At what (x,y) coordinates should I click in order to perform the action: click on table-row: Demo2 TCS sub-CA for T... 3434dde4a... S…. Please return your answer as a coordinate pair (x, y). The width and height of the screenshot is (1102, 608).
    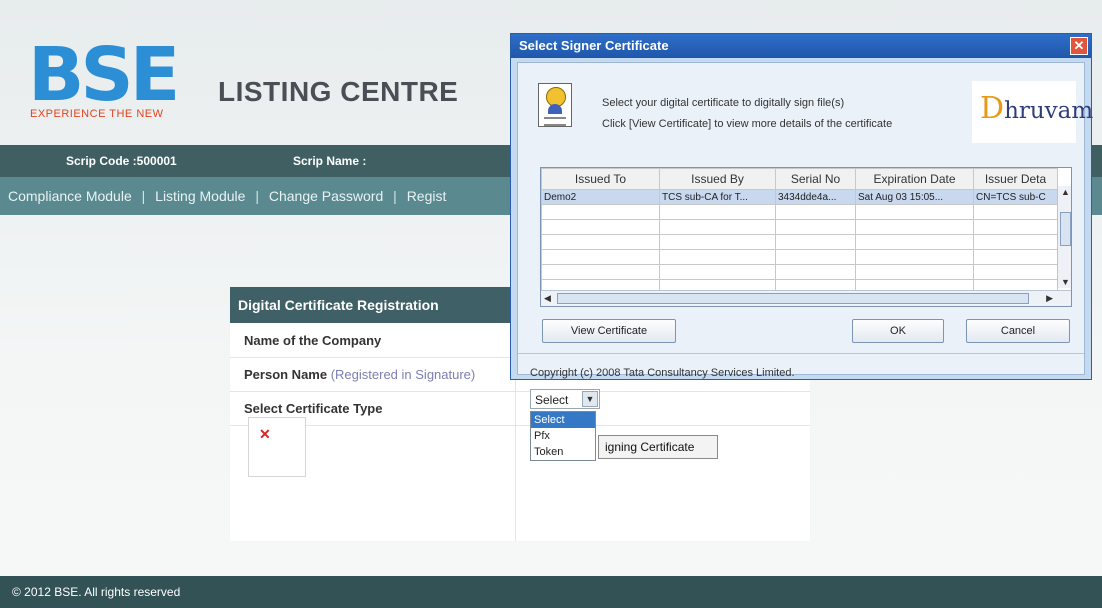
    Looking at the image, I should click on (799, 197).